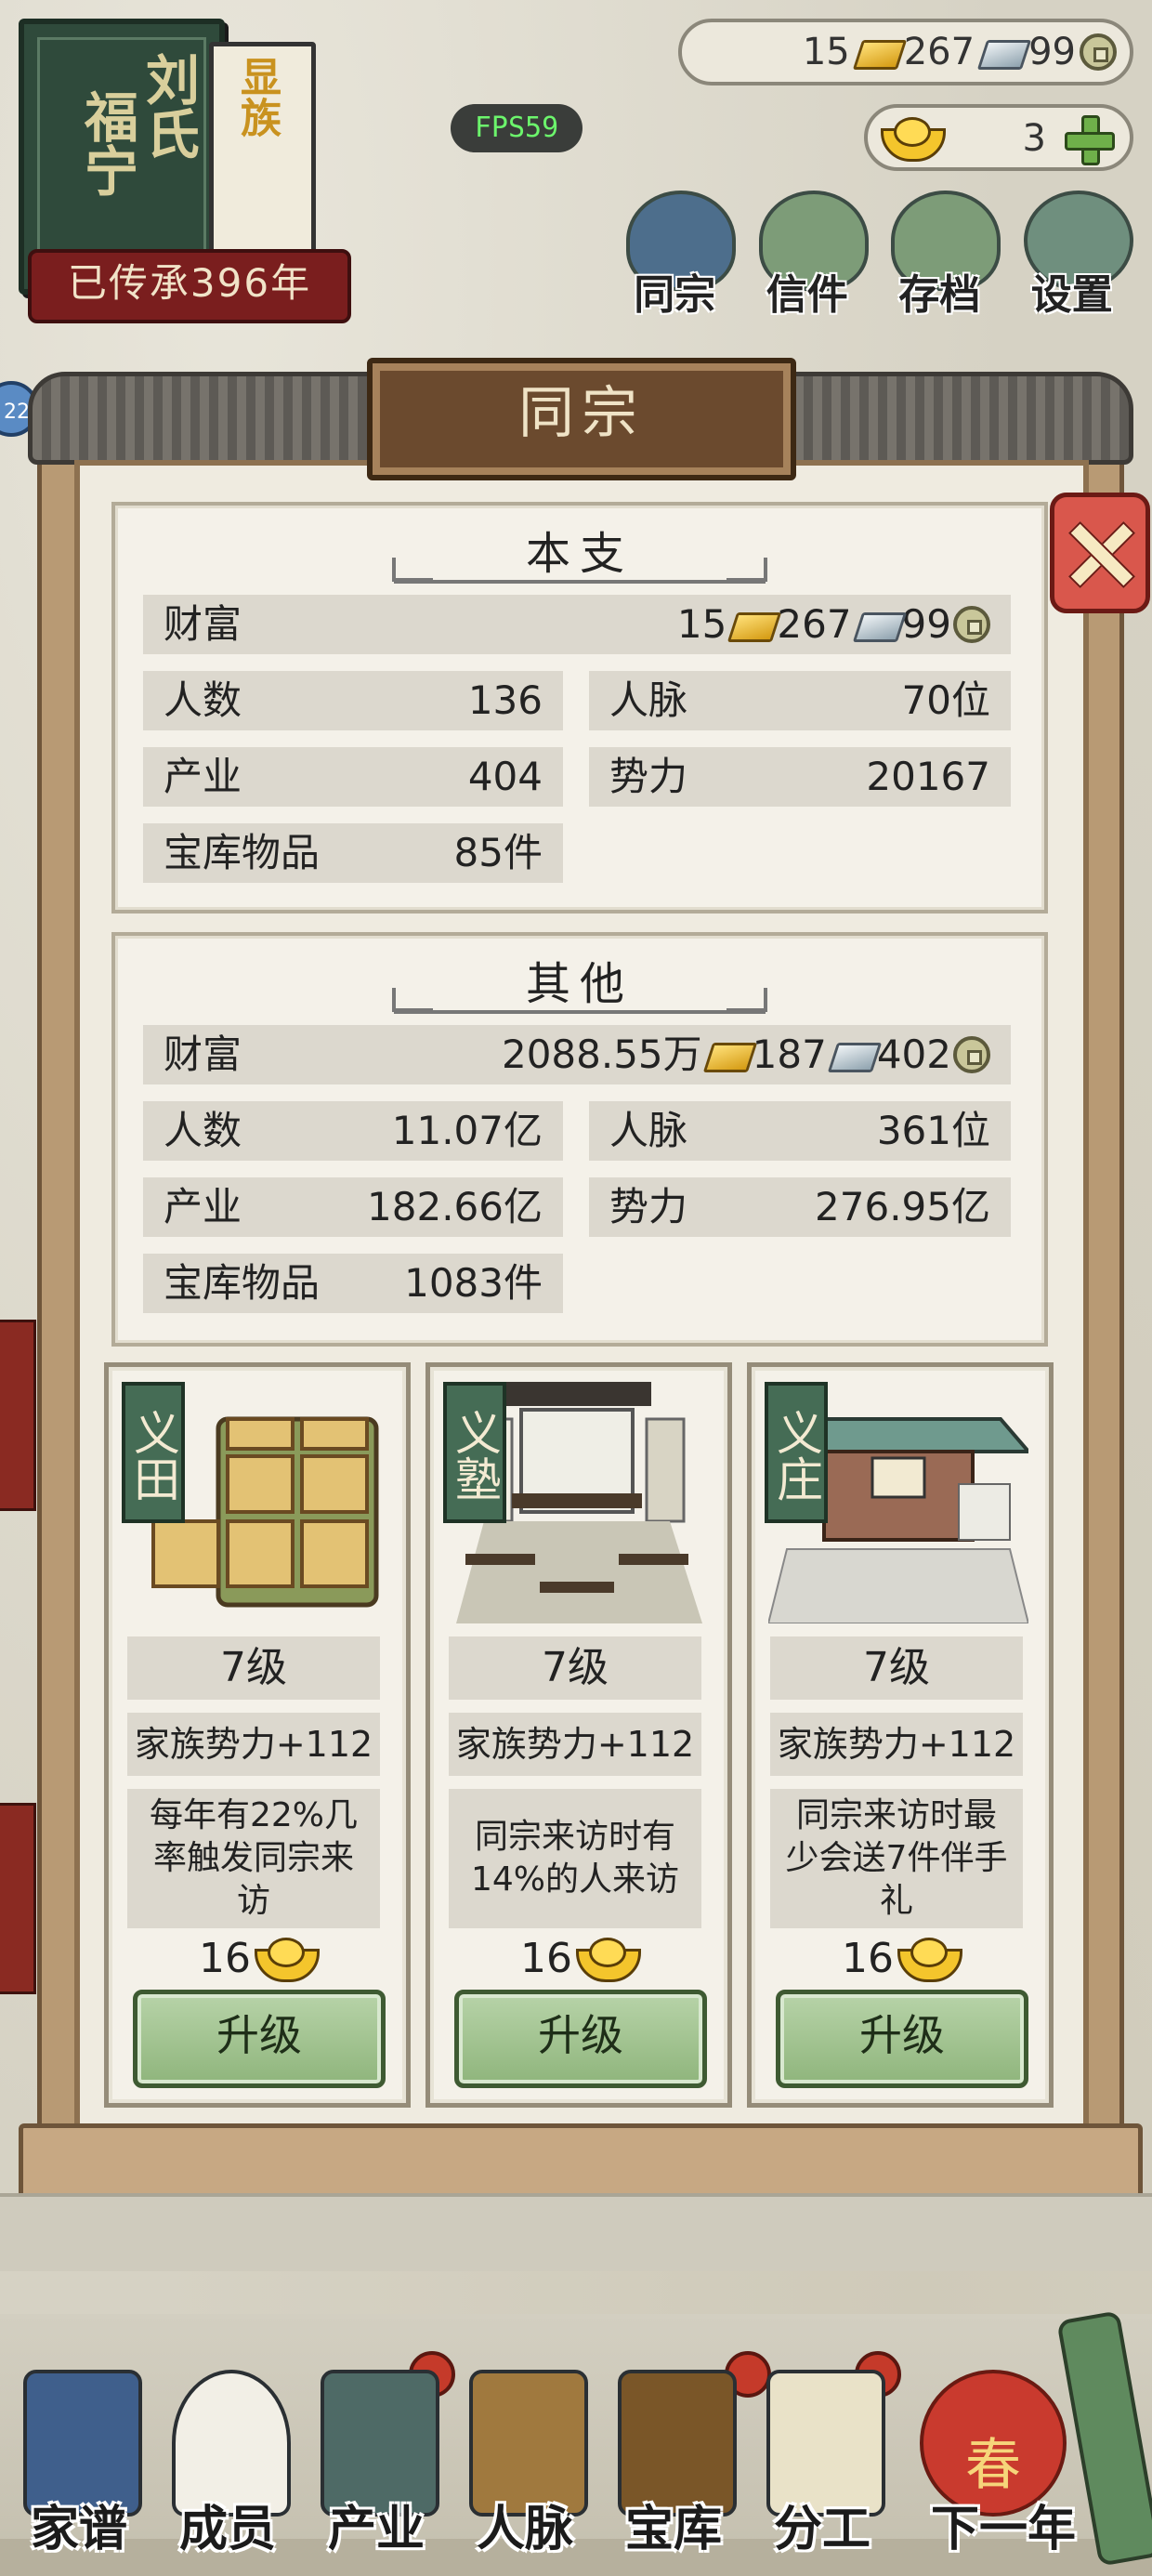  Describe the element at coordinates (701, 624) in the screenshot. I see `wealth-gold: 15` at that location.